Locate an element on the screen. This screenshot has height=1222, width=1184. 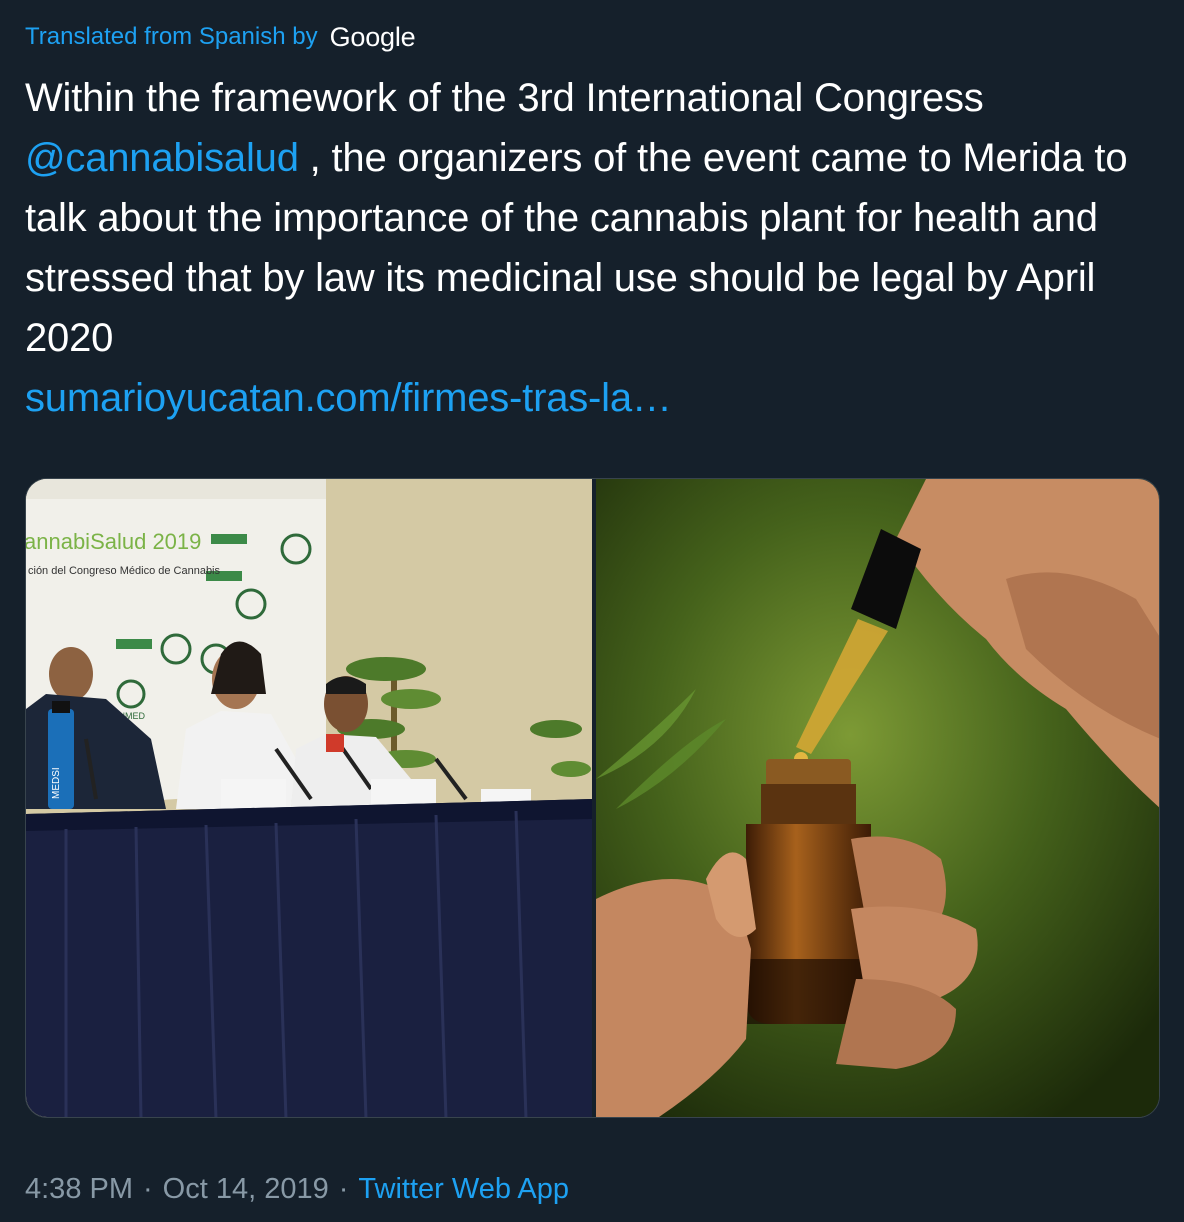
bottle-label: MEDSI is located at coordinates (56, 783).